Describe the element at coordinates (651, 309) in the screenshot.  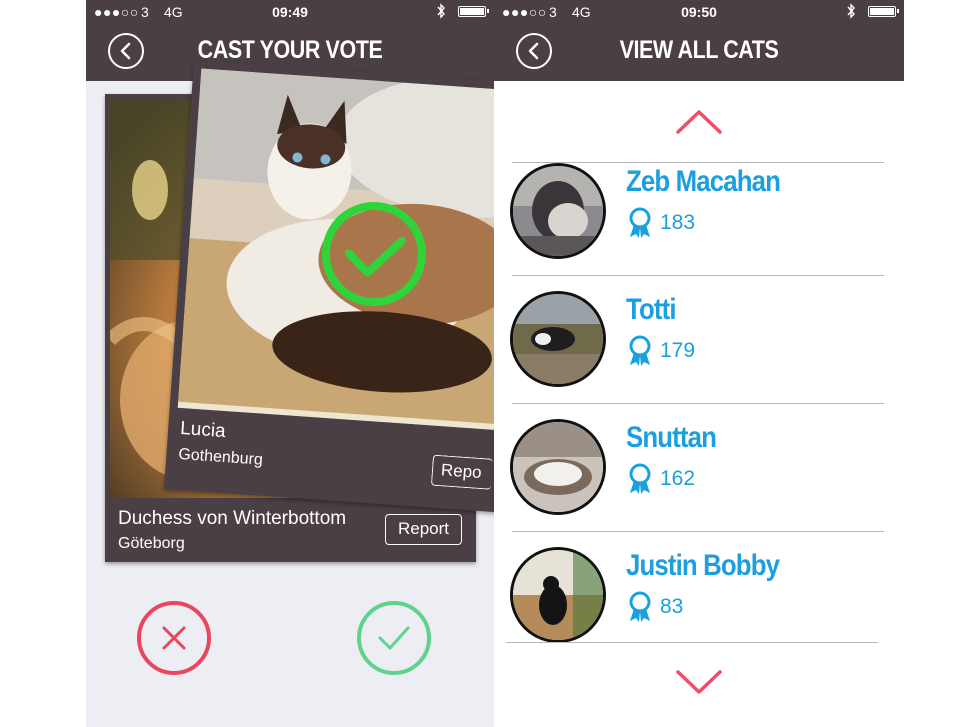
I see `cat-name: Totti` at that location.